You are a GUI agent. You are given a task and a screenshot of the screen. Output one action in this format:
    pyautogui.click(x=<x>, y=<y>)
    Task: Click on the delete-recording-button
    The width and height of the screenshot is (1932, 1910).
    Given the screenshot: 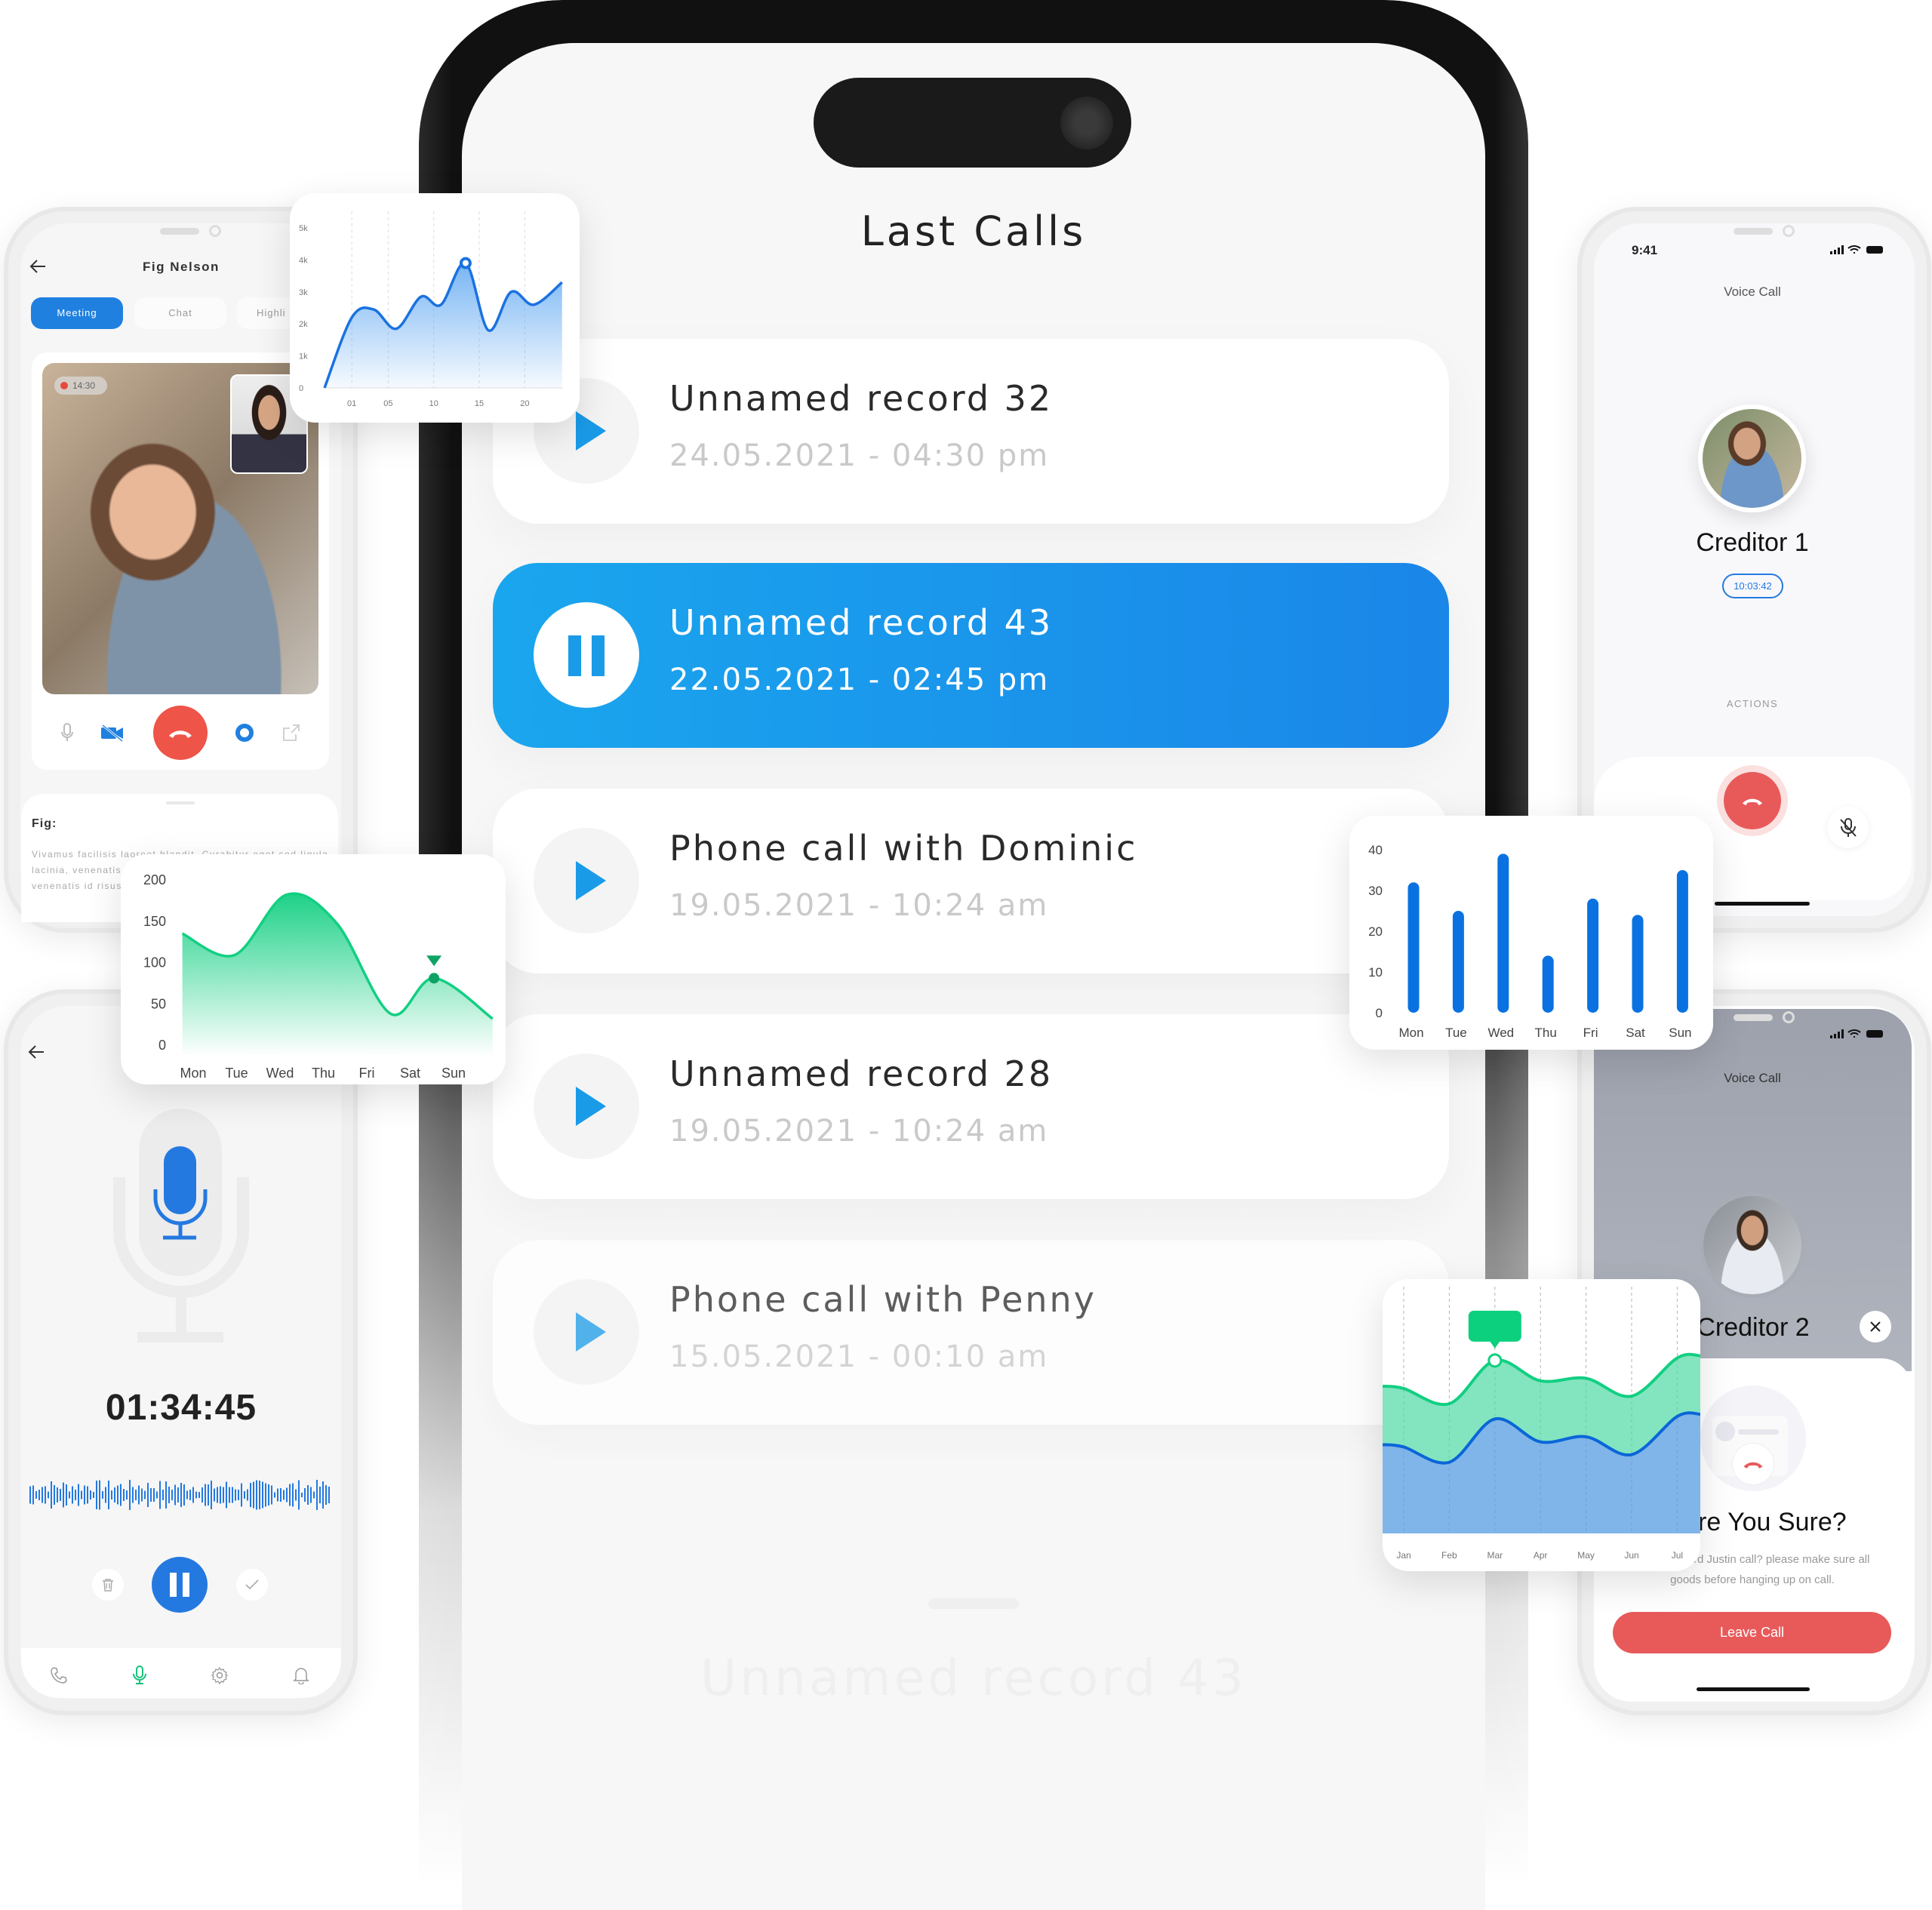 What is the action you would take?
    pyautogui.click(x=108, y=1585)
    